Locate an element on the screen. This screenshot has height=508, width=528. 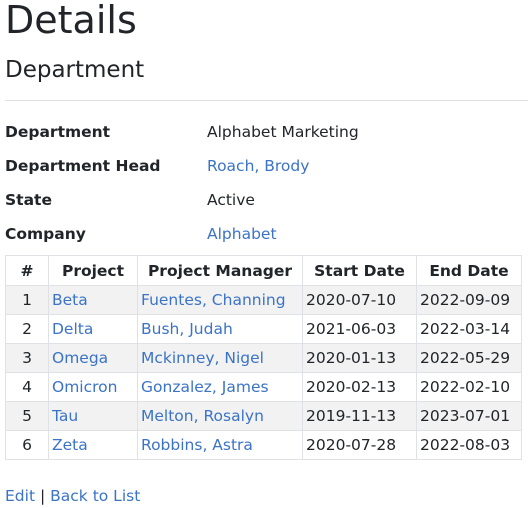
detail-value-state: Active is located at coordinates (231, 200).